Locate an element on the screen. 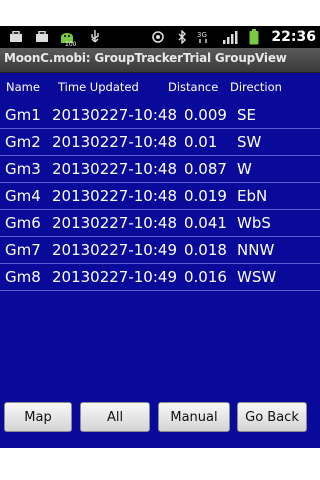 This screenshot has height=480, width=320. app-title: MoonC.mobi: GroupTrackerTrial GroupView is located at coordinates (145, 58).